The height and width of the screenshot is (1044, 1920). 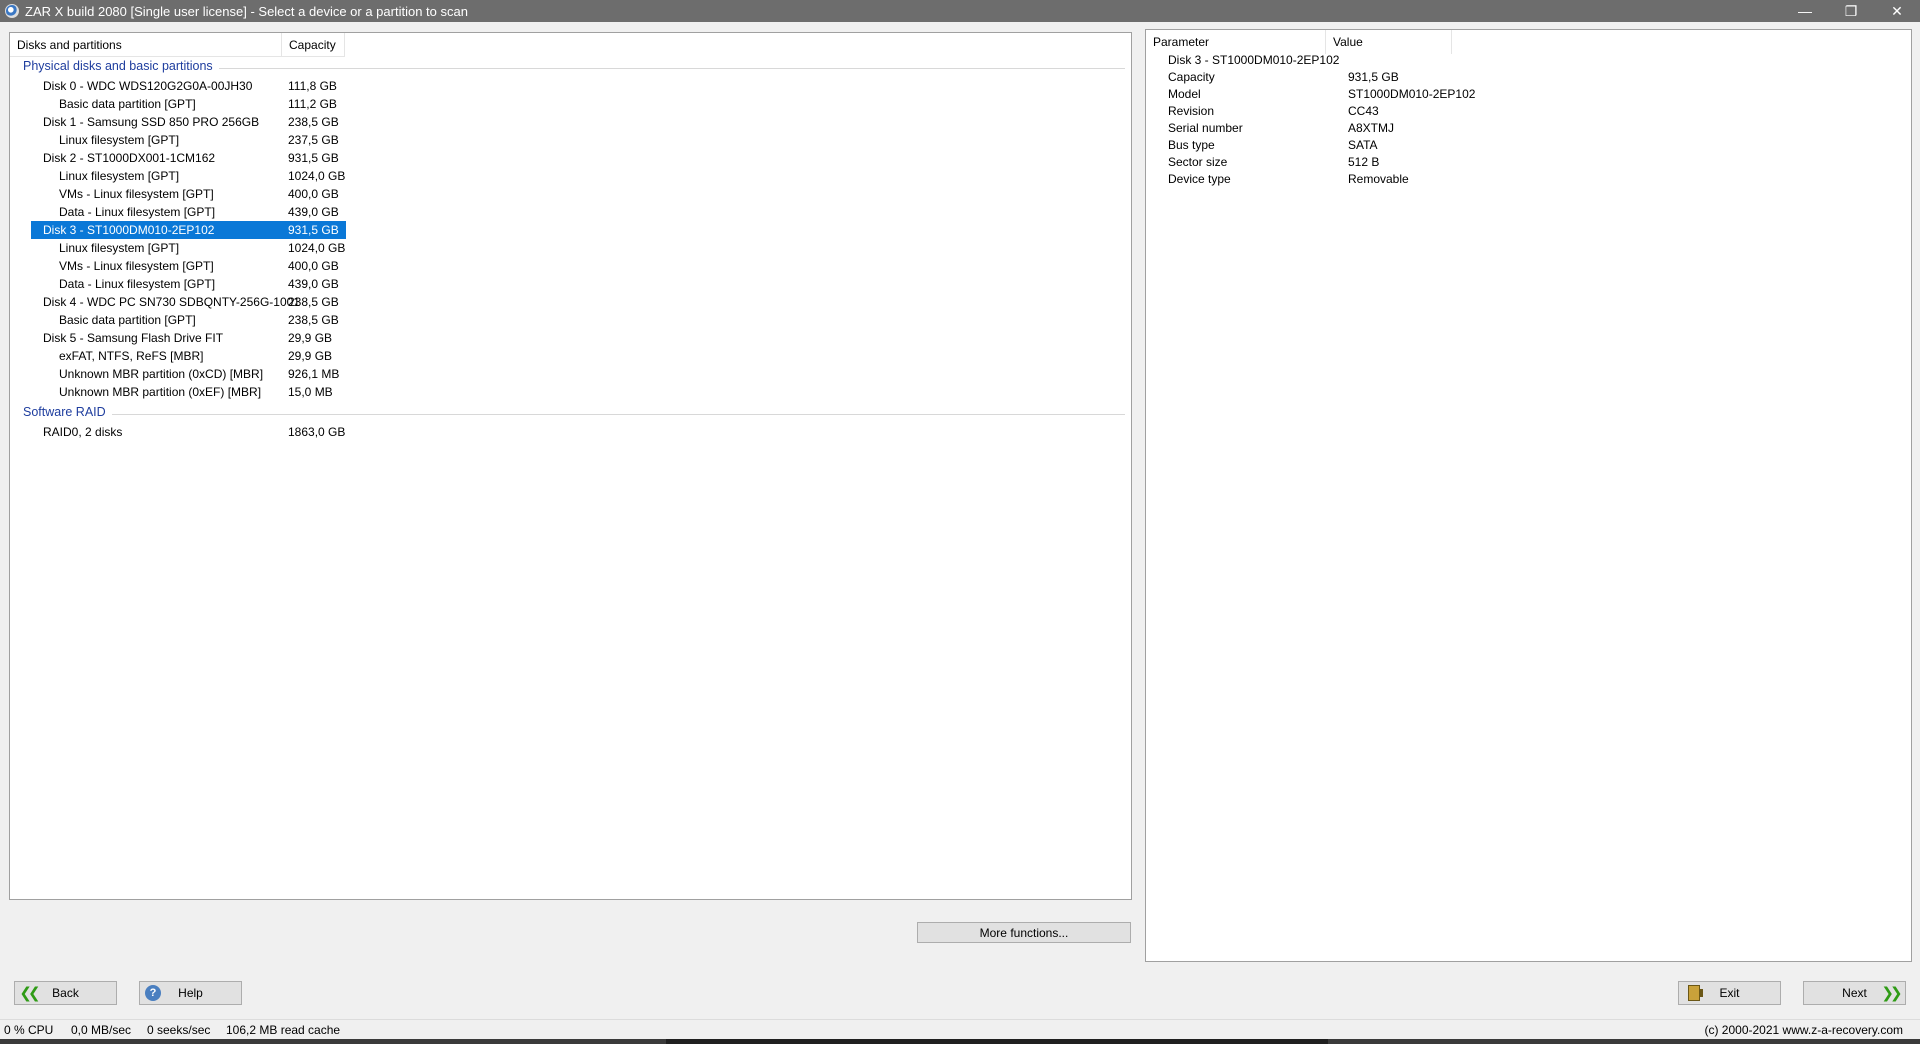 What do you see at coordinates (151, 122) in the screenshot?
I see `row-name: Disk 1 - Samsung SSD 850 PRO 256GB` at bounding box center [151, 122].